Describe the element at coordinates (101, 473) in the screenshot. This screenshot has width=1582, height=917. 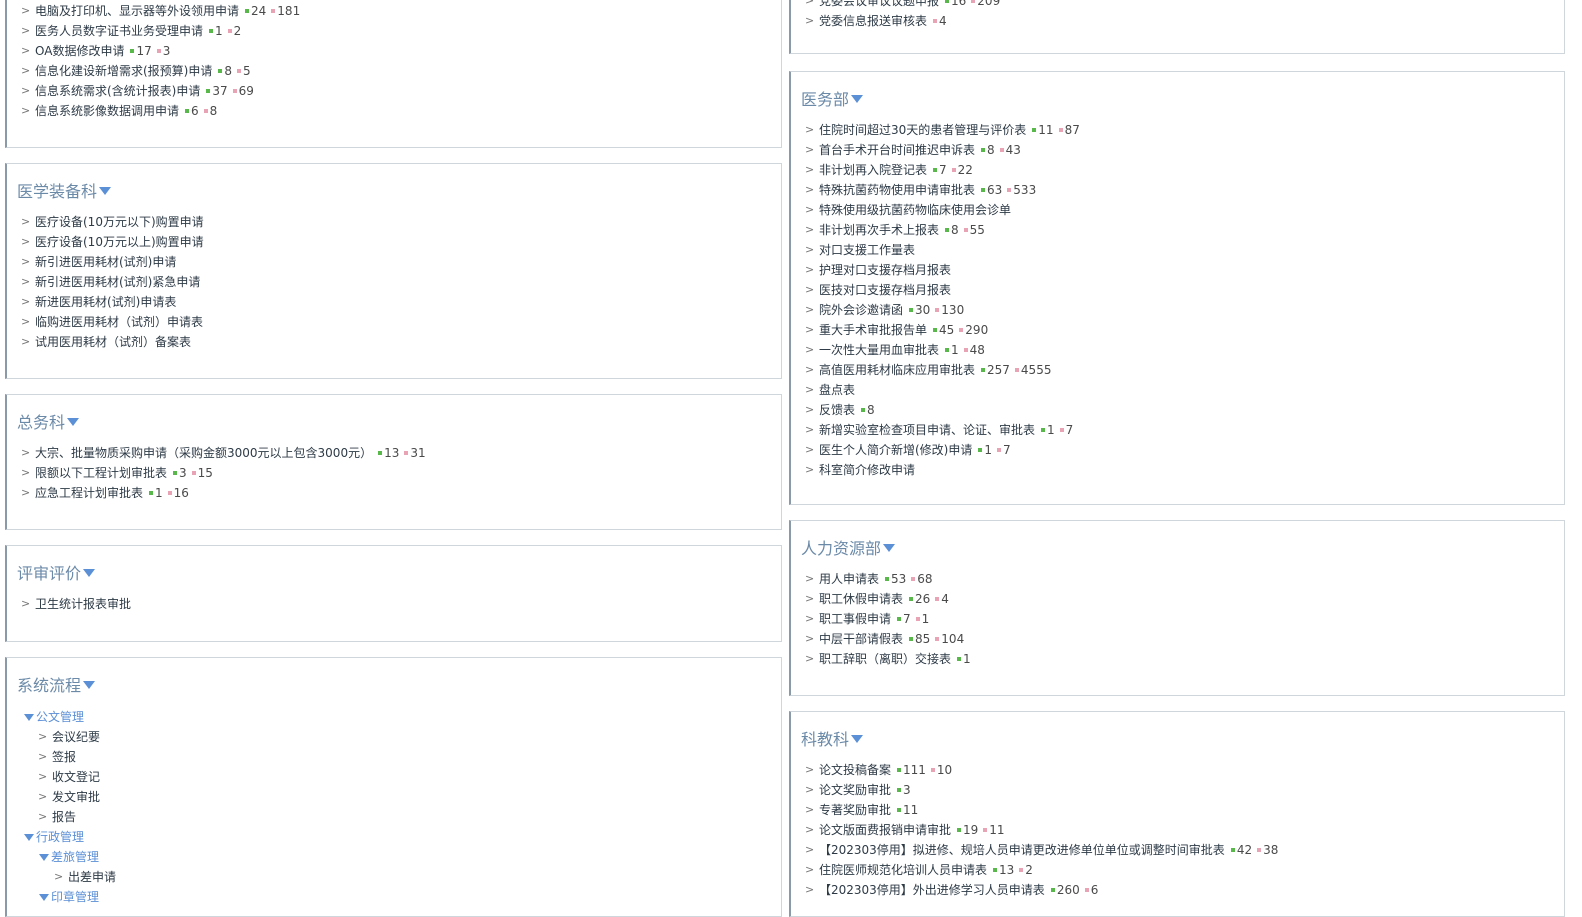
I see `list-item-label: 限额以下工程计划审批表` at that location.